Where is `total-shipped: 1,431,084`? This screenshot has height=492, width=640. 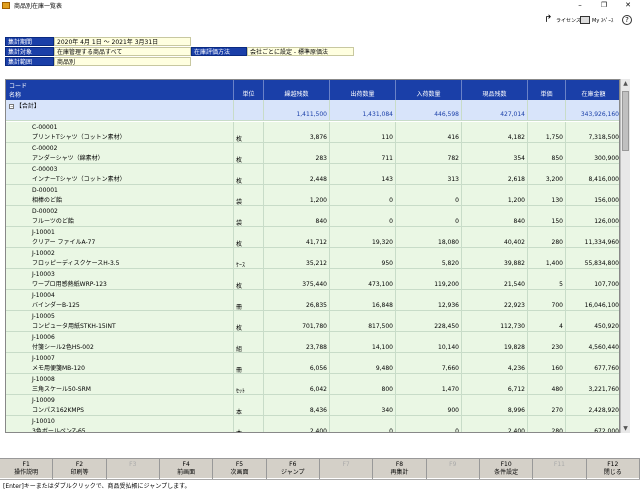 total-shipped: 1,431,084 is located at coordinates (362, 110).